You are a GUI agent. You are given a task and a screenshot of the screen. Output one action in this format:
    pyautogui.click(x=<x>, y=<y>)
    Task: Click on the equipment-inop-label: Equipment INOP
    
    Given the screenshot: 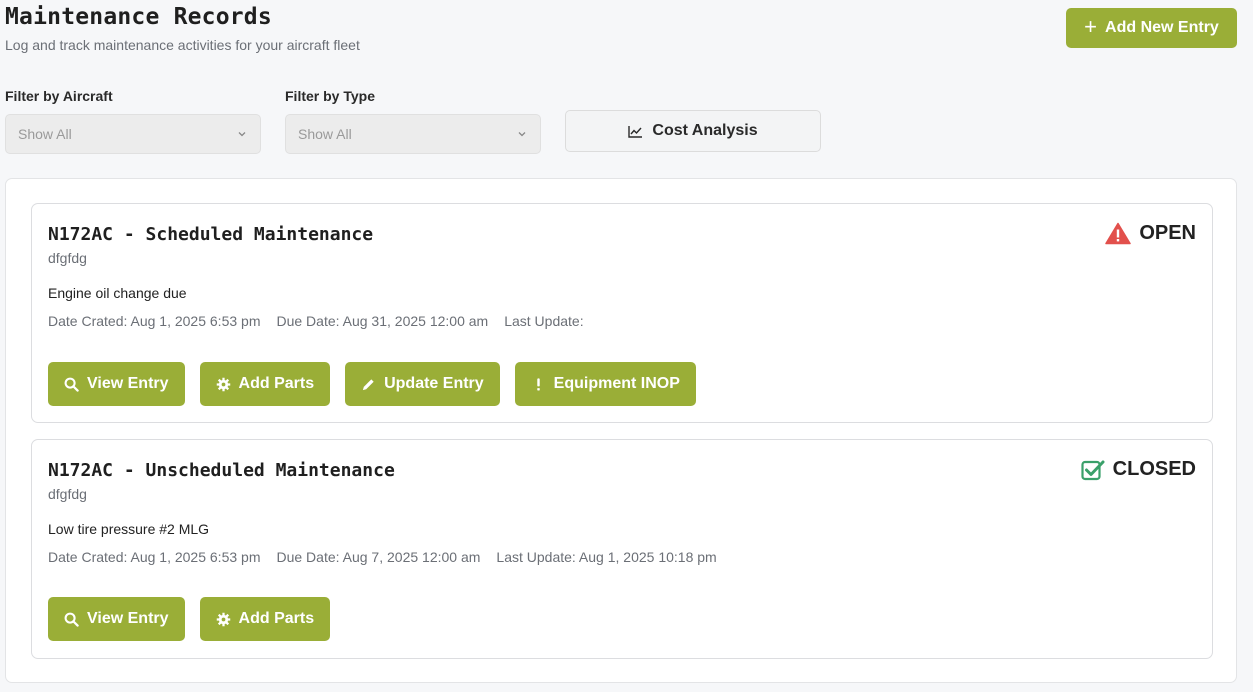 What is the action you would take?
    pyautogui.click(x=616, y=383)
    